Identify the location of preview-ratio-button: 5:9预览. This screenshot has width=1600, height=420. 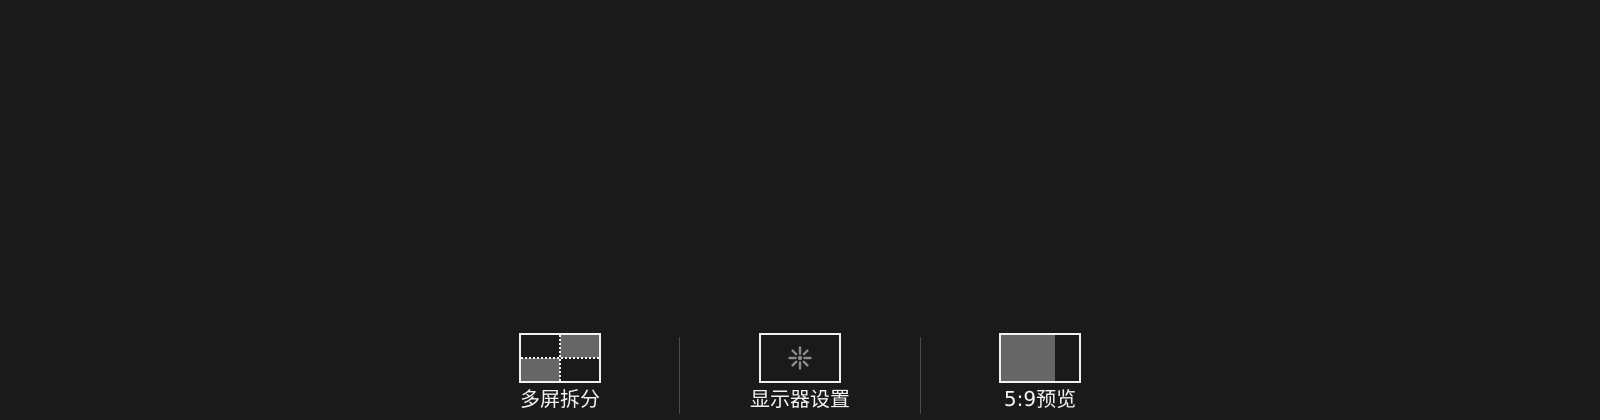
(1040, 373).